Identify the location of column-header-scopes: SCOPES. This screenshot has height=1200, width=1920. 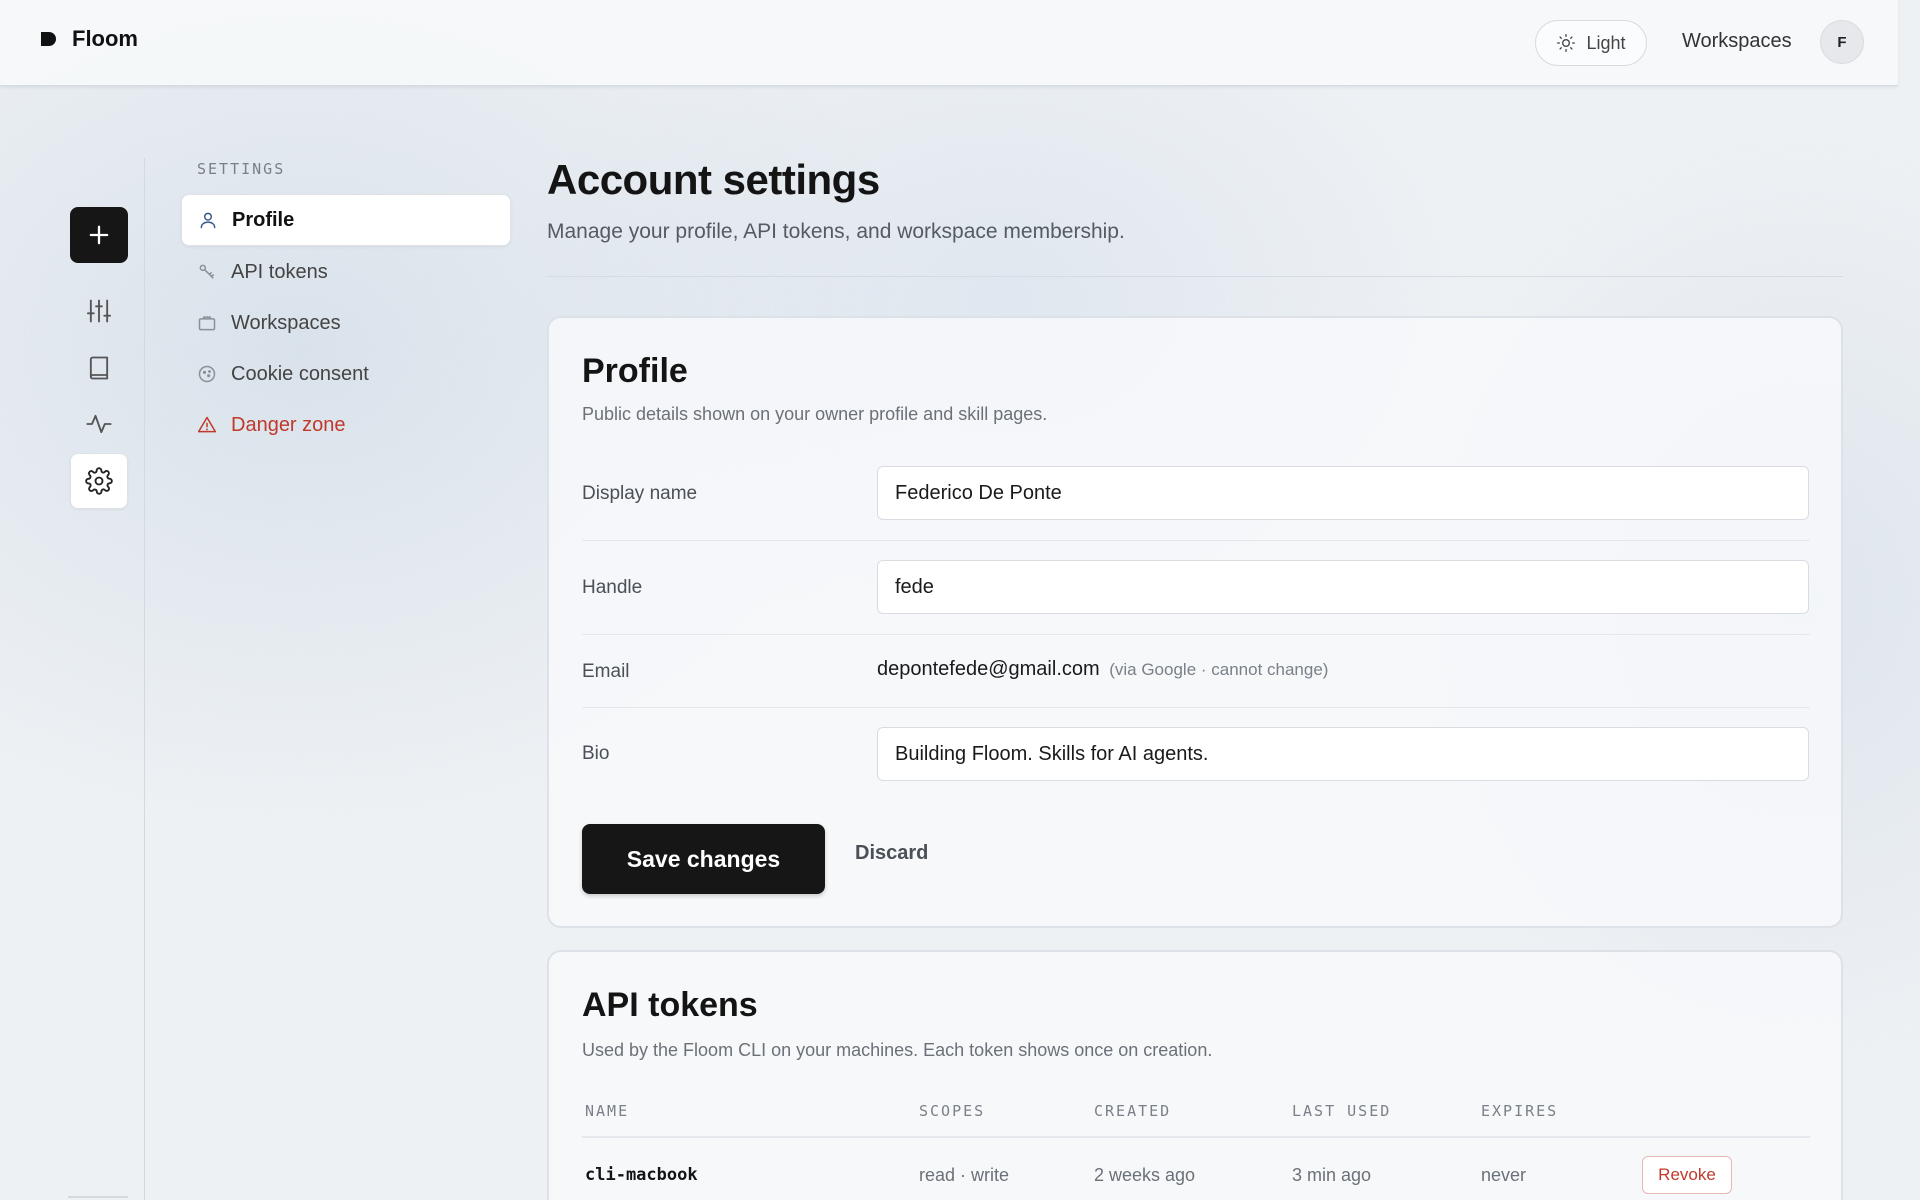
(952, 1111).